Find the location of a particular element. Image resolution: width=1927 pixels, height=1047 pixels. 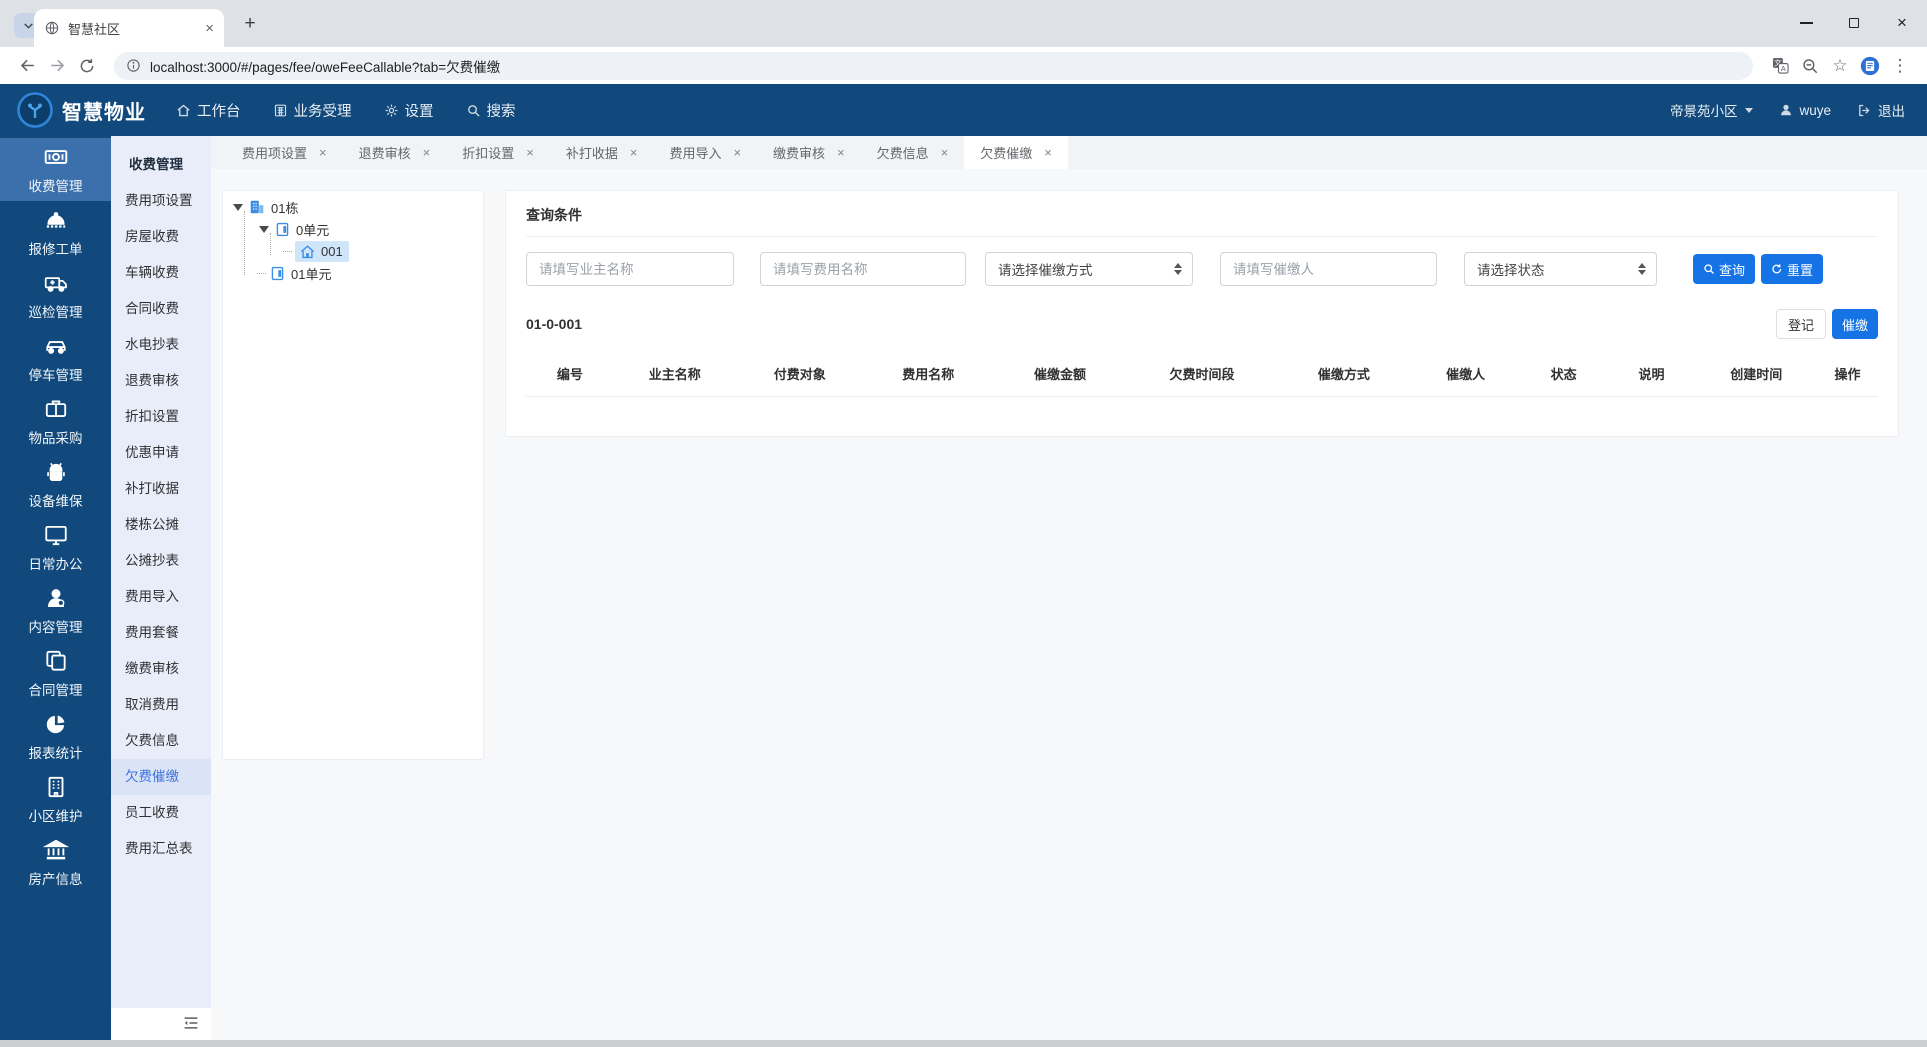

state-select: 请选择状态 is located at coordinates (1560, 269).